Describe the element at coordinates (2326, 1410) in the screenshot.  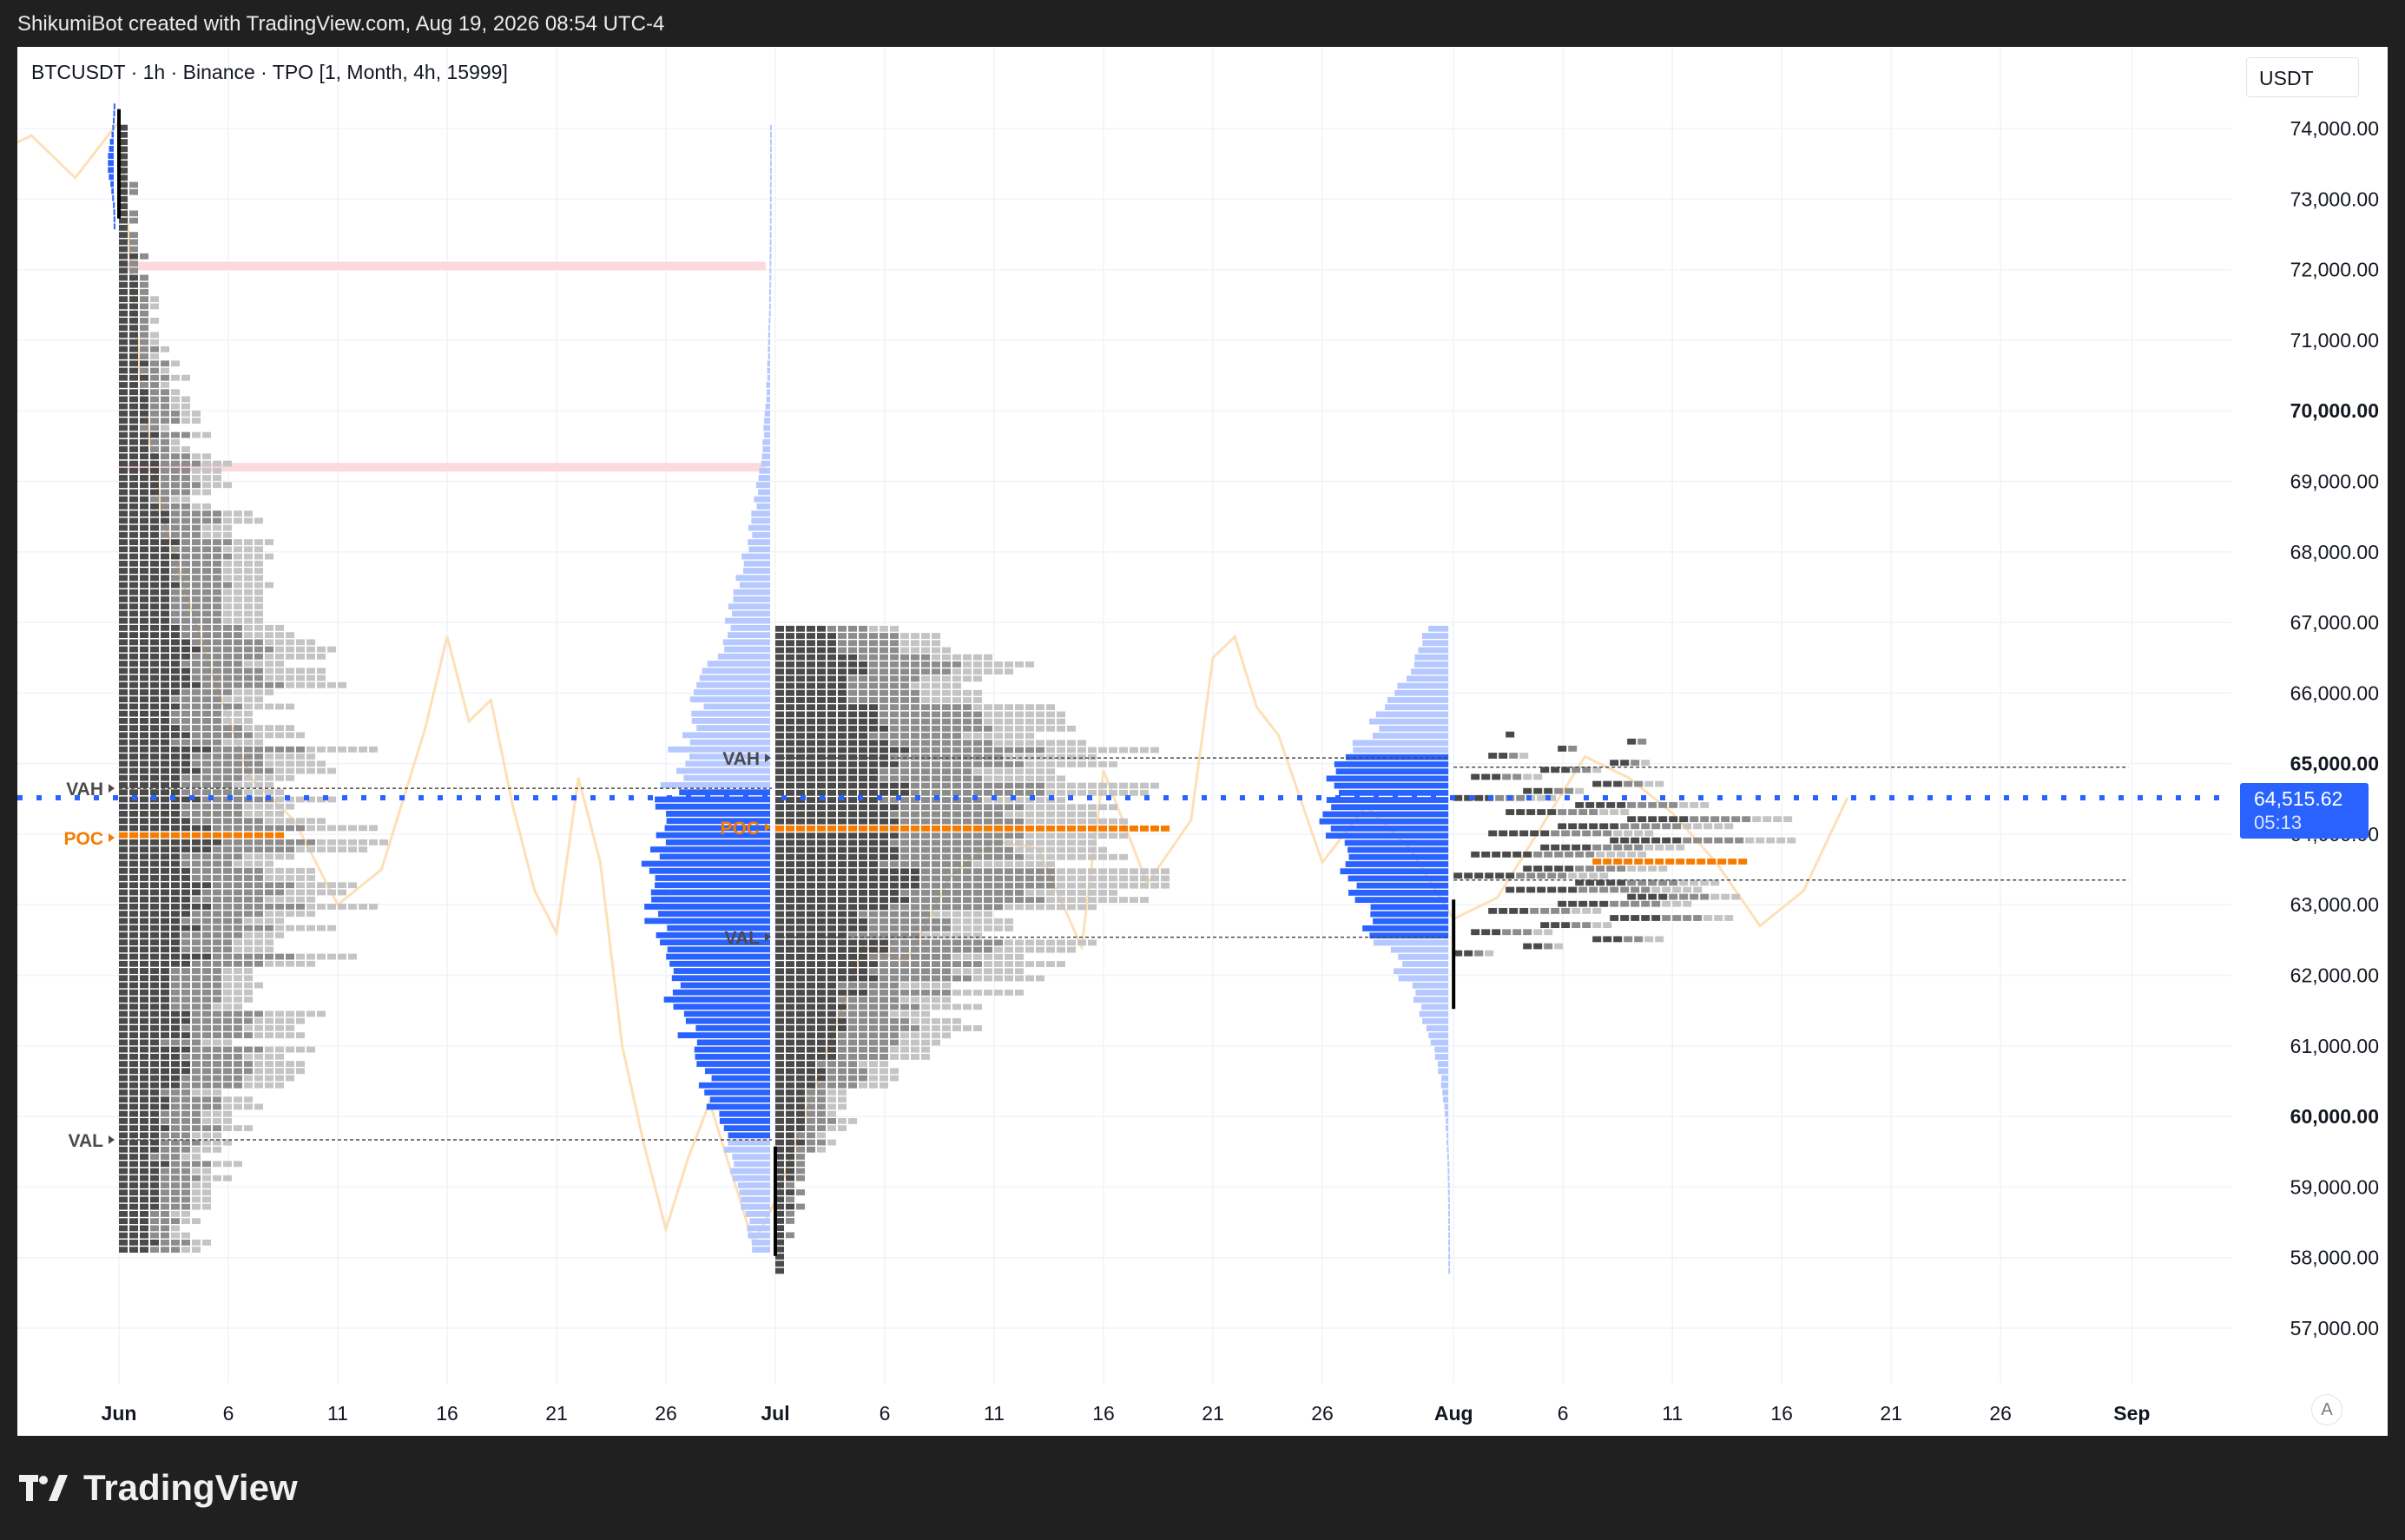
I see `auto-scale-button: A` at that location.